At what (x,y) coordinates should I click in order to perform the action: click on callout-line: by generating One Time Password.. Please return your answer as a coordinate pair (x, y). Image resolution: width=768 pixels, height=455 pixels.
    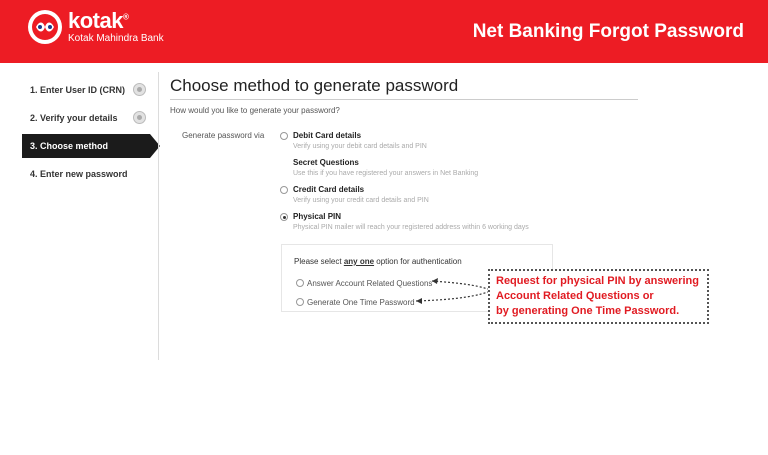
    Looking at the image, I should click on (588, 311).